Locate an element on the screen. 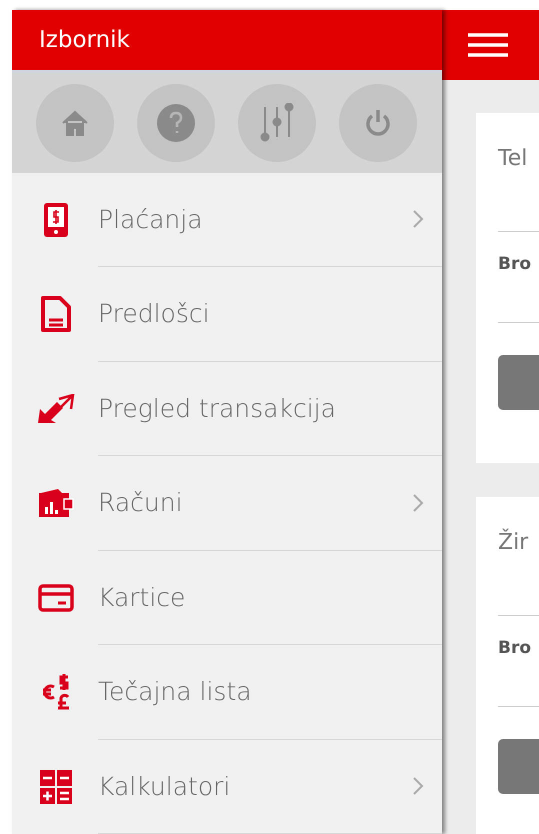  card-title: Tel is located at coordinates (513, 158).